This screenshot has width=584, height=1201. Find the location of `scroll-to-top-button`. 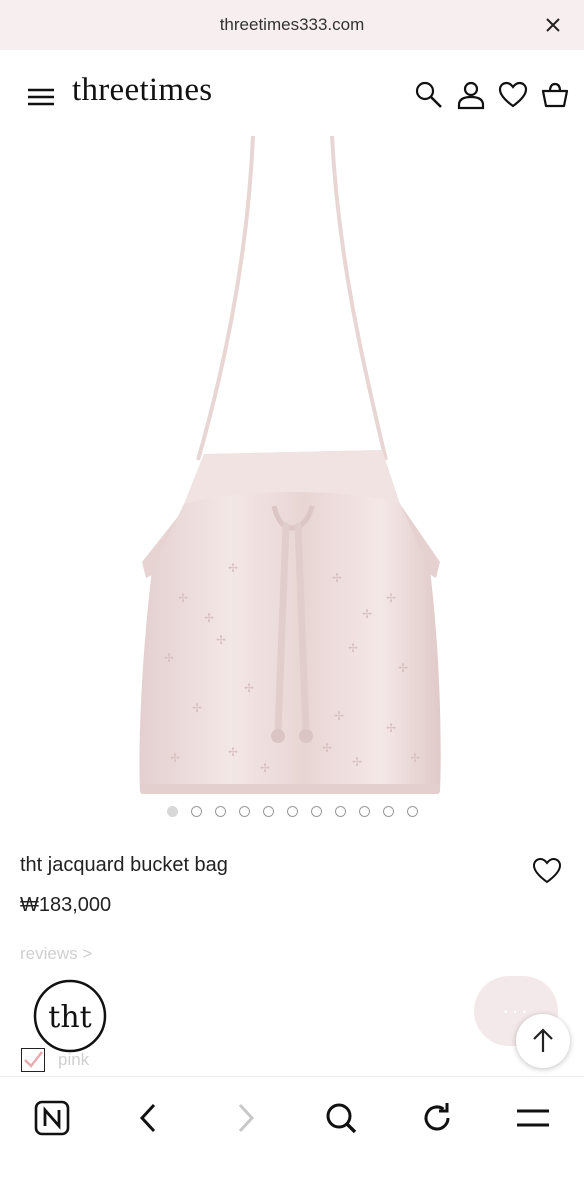

scroll-to-top-button is located at coordinates (543, 1041).